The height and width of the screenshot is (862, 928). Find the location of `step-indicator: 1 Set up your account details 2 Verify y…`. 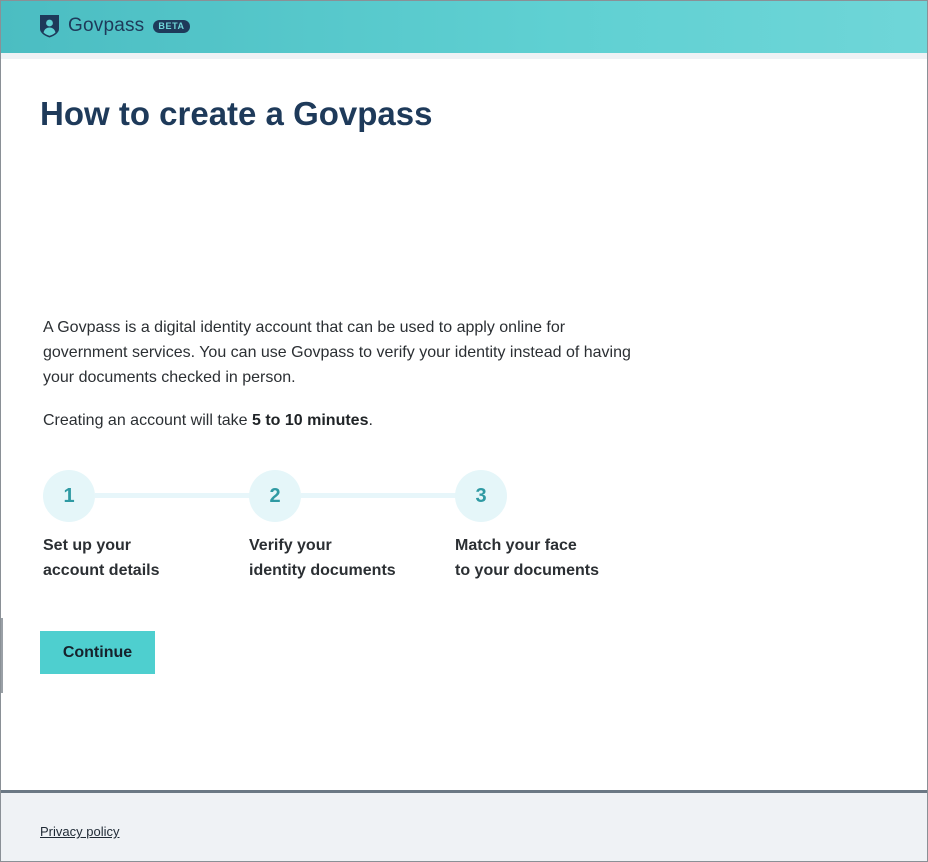

step-indicator: 1 Set up your account details 2 Verify y… is located at coordinates (343, 530).